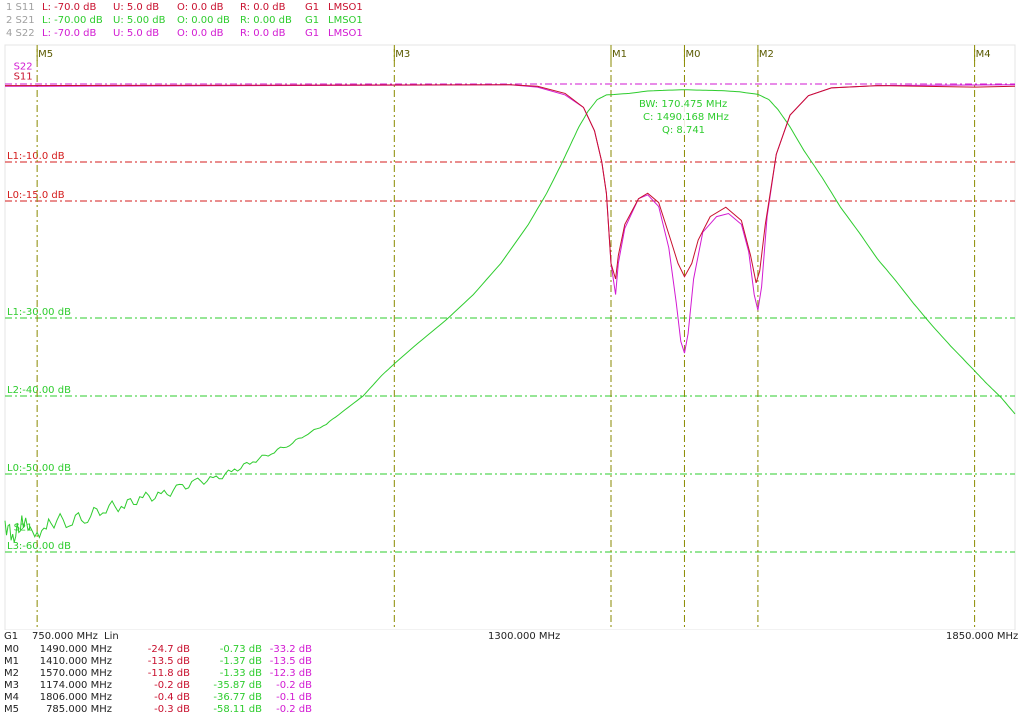 The width and height of the screenshot is (1020, 726). What do you see at coordinates (294, 709) in the screenshot?
I see `marker-s22: -0.2 dB` at bounding box center [294, 709].